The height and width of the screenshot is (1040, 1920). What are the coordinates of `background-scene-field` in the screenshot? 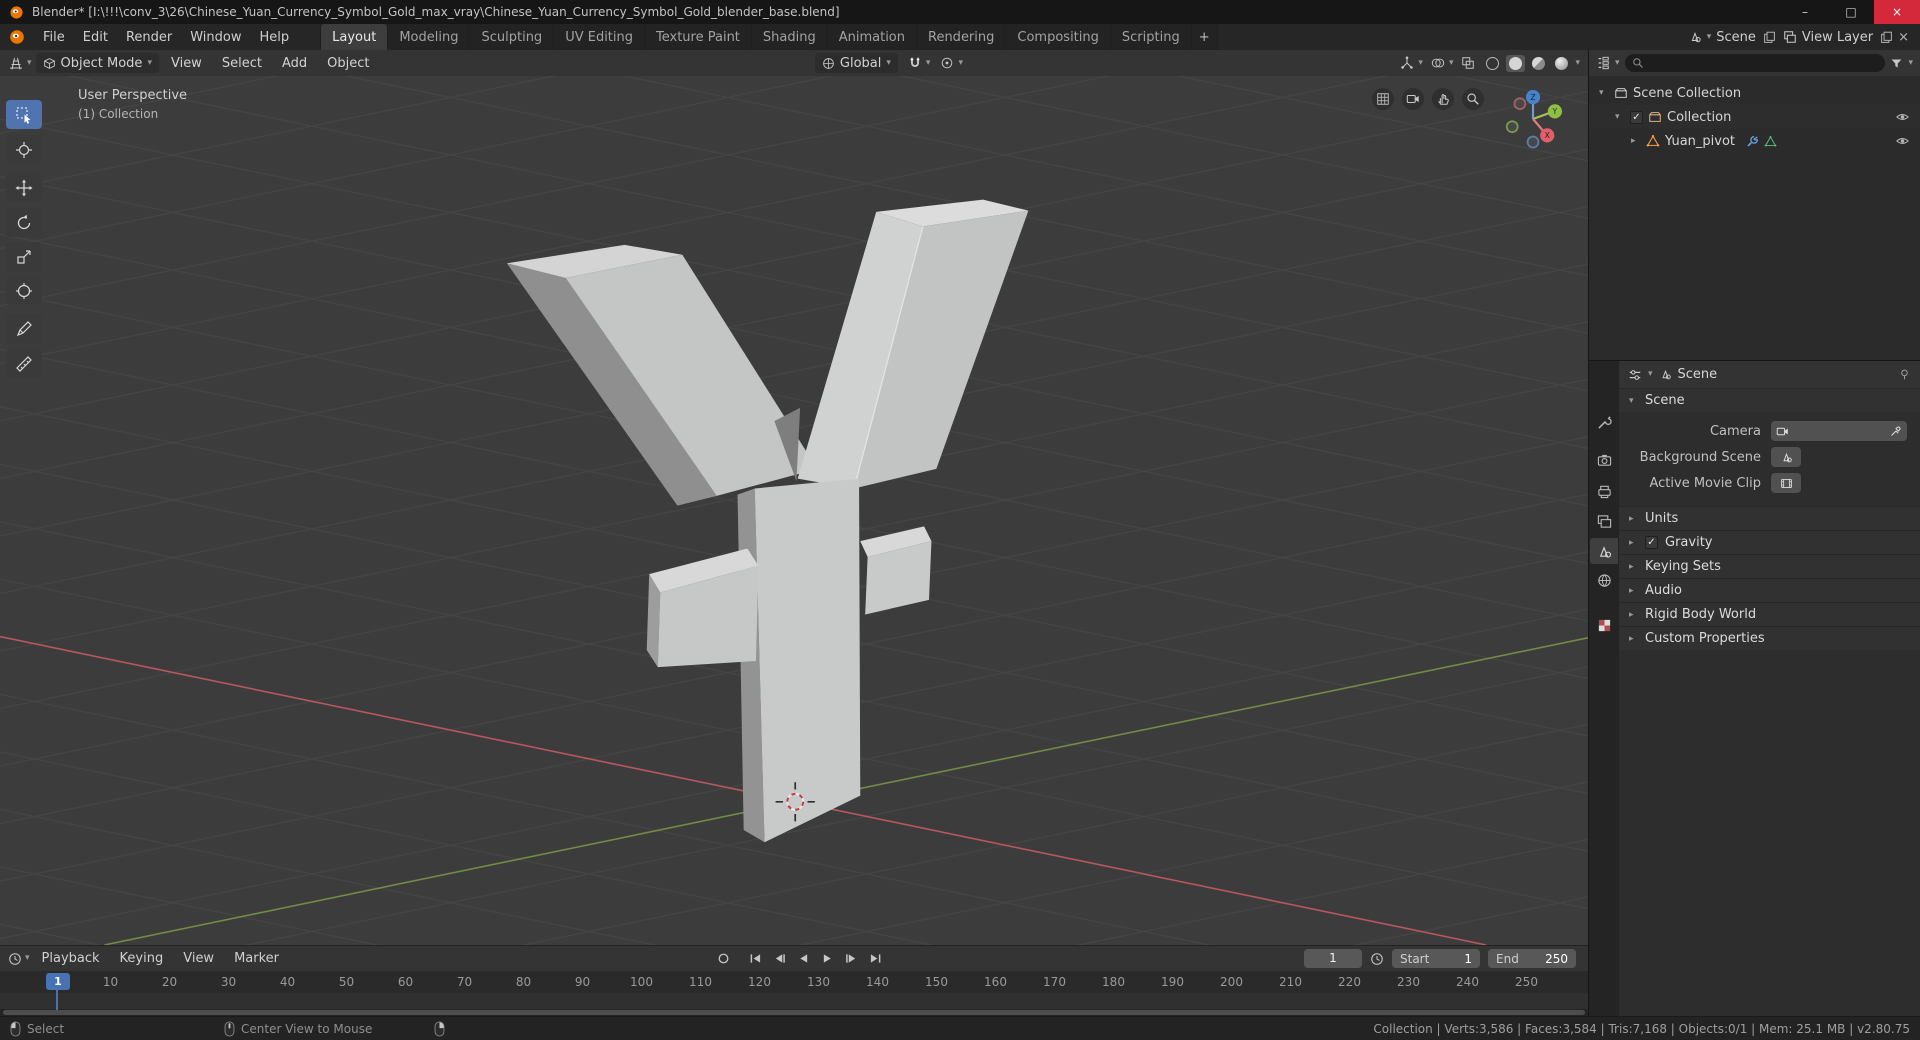 It's located at (1786, 457).